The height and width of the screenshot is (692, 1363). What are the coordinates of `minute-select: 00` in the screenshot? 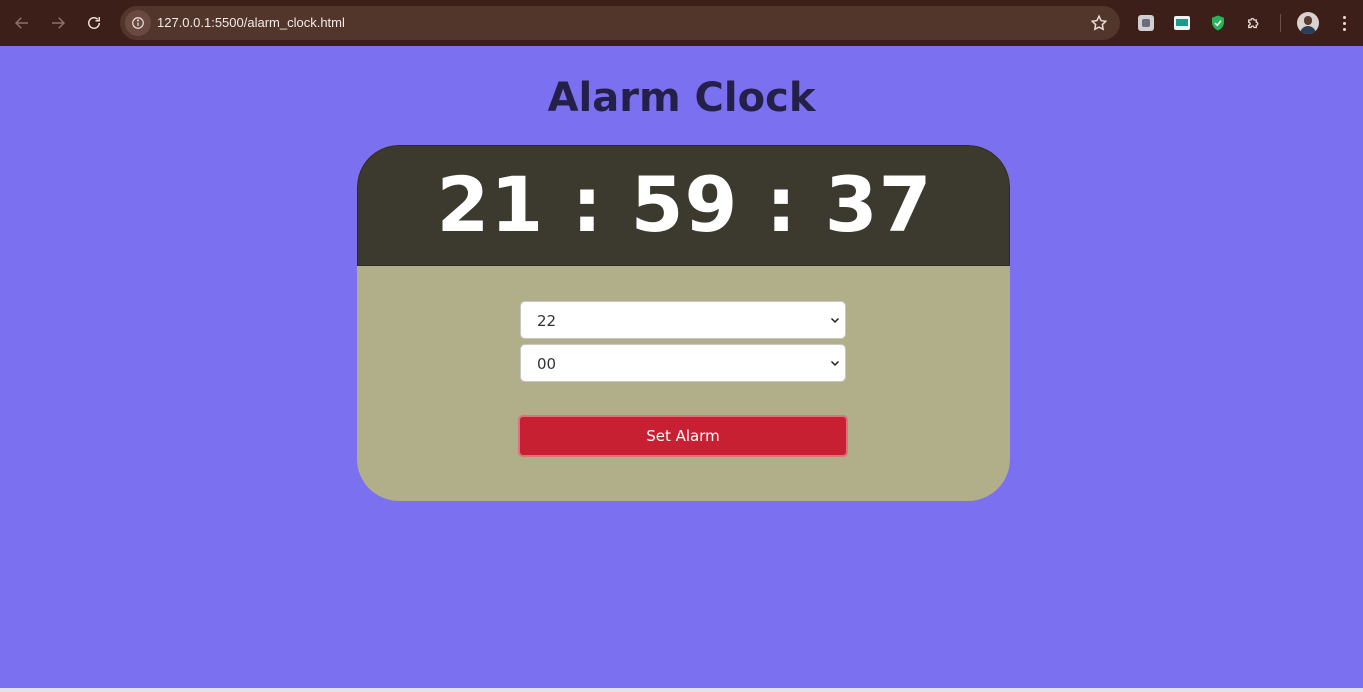 It's located at (683, 363).